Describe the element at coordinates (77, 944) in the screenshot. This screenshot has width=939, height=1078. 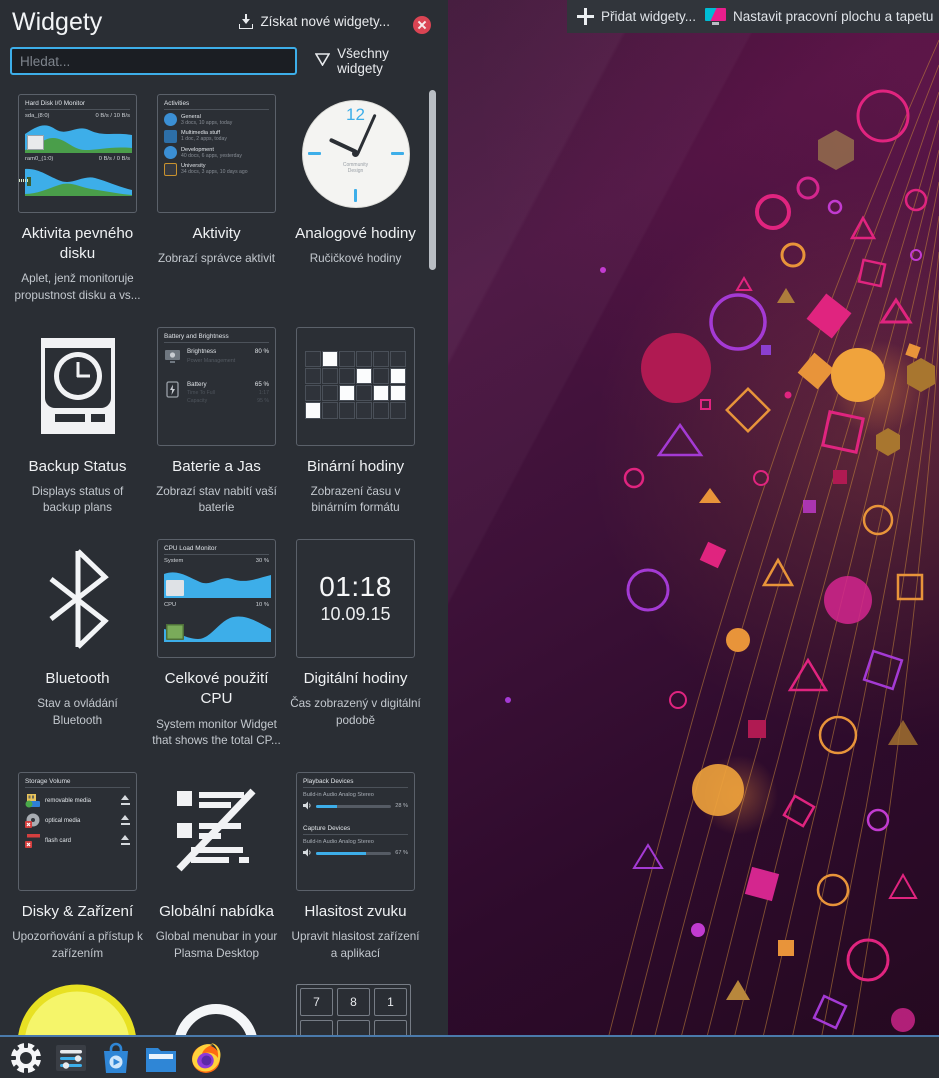
I see `widget-description: Upozorňování a přístup k zařízením` at that location.